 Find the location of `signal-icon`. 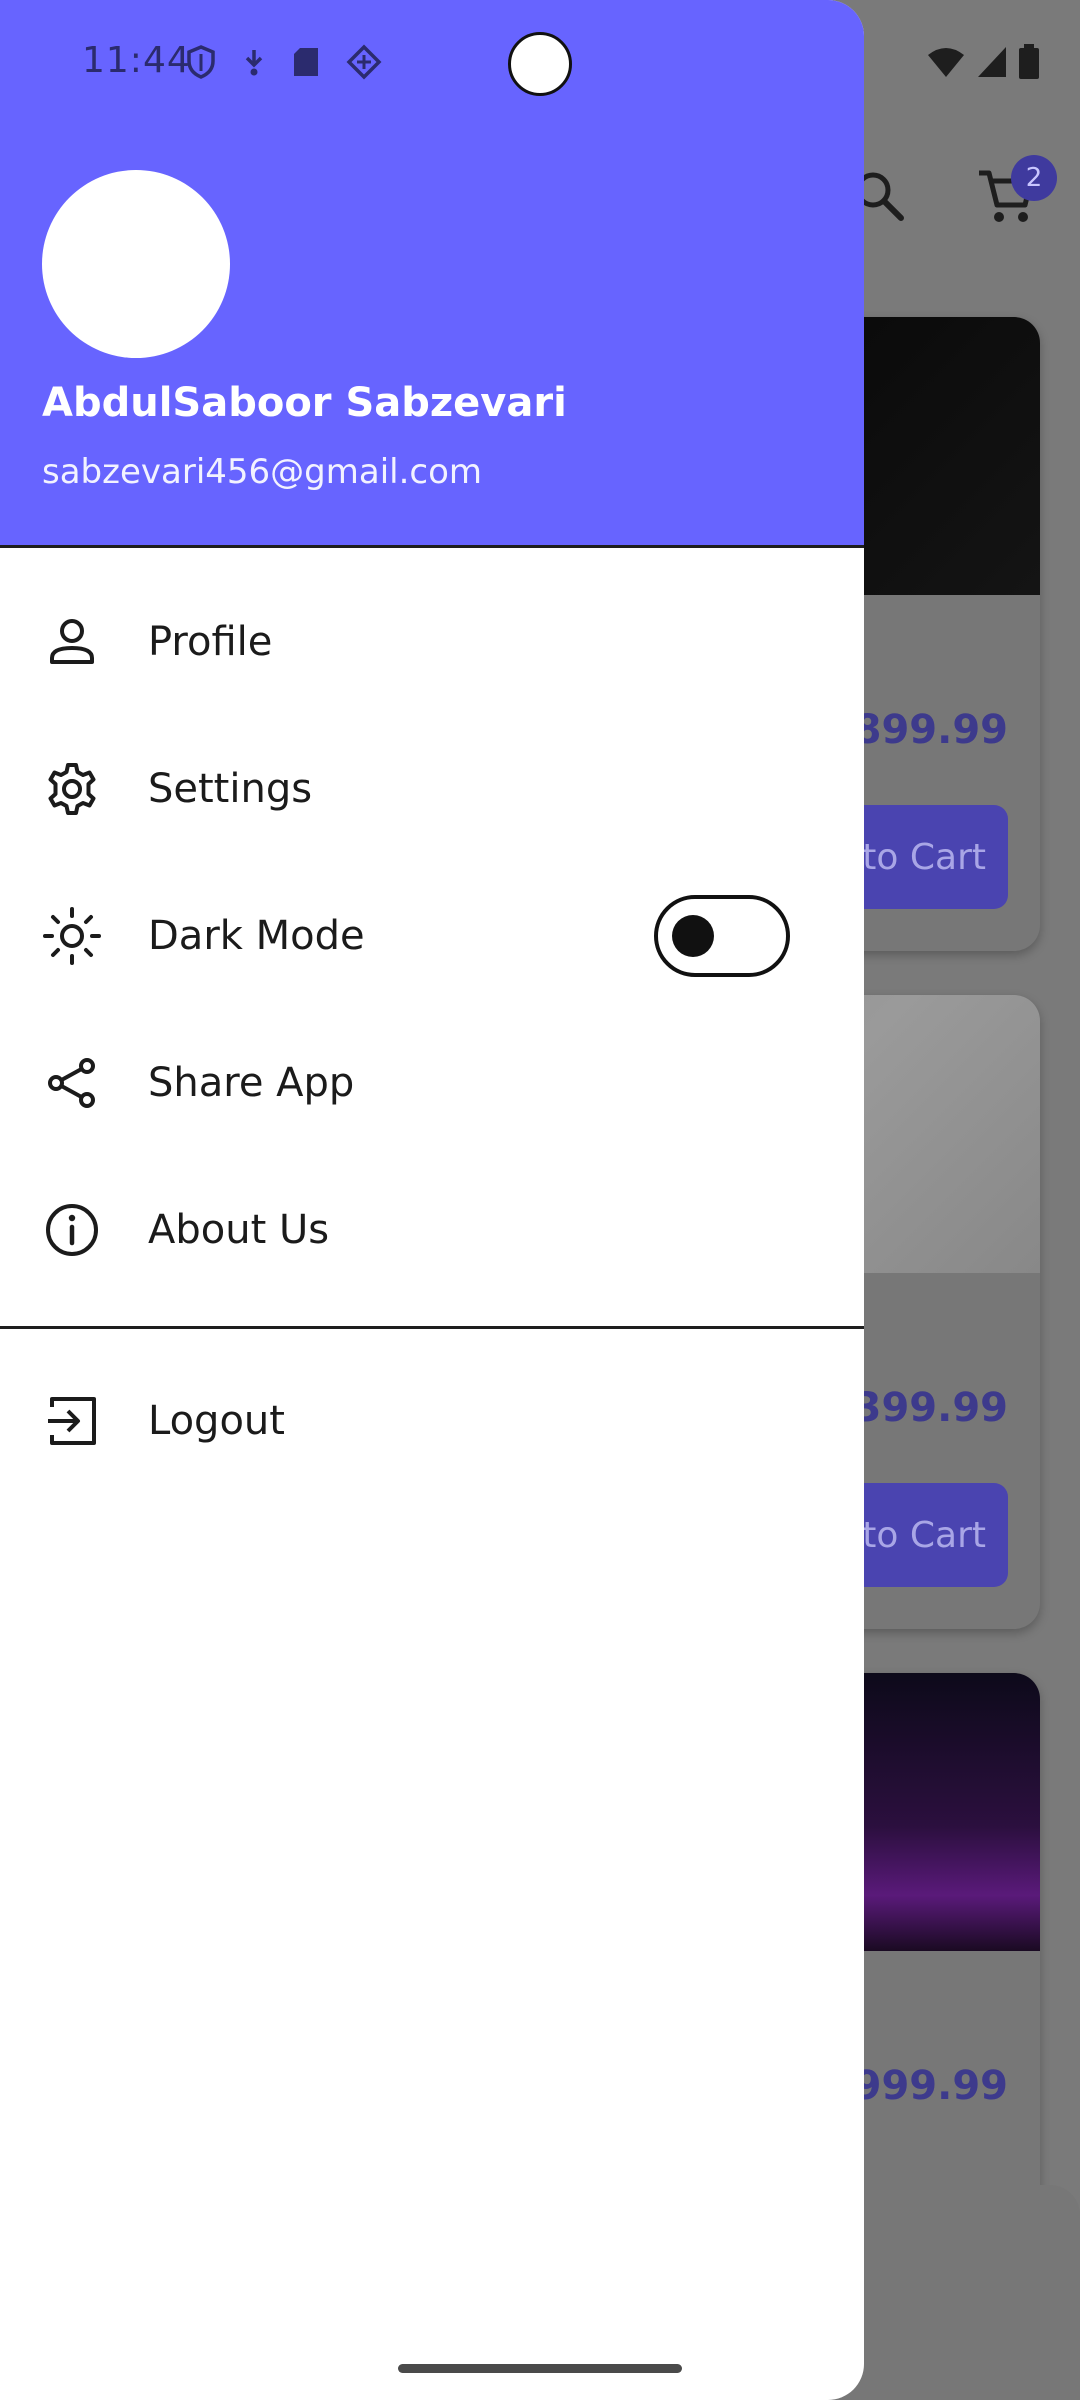

signal-icon is located at coordinates (992, 62).